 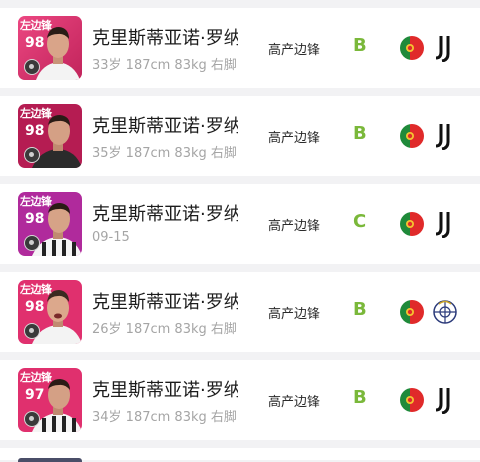 What do you see at coordinates (360, 221) in the screenshot?
I see `player-grade: C` at bounding box center [360, 221].